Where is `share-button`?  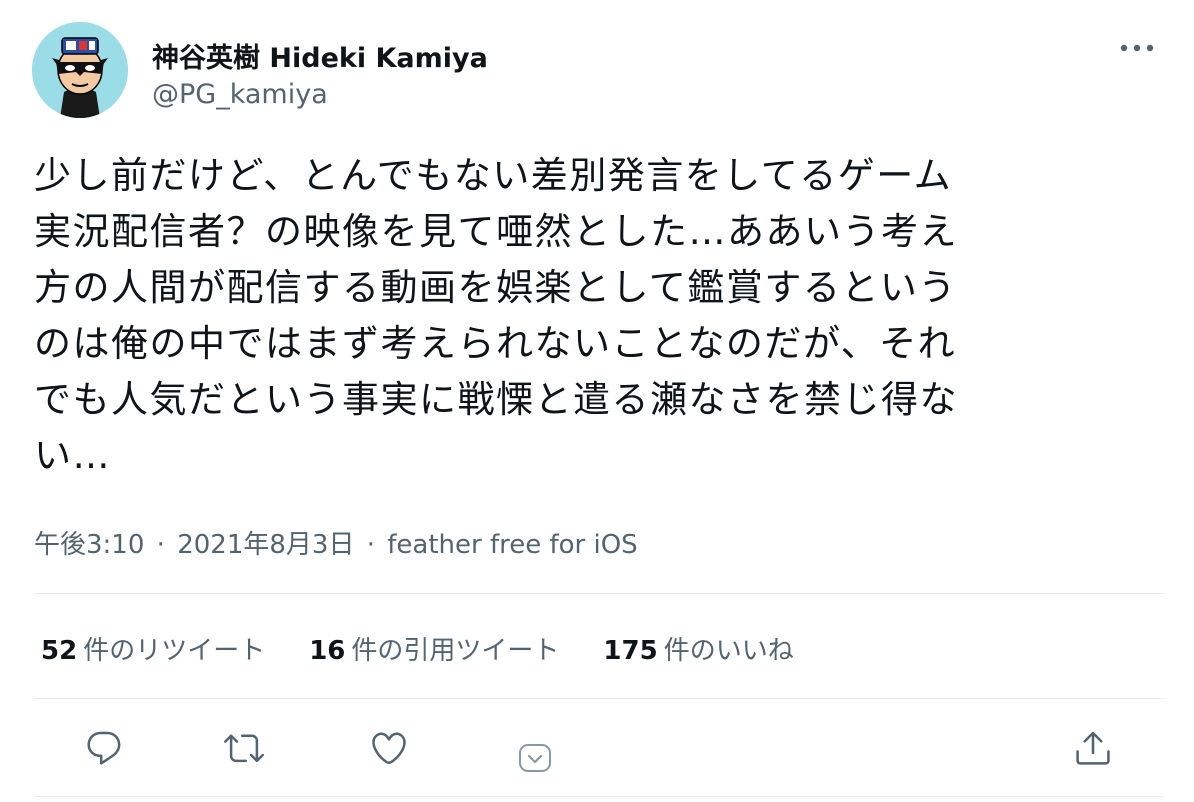 share-button is located at coordinates (1093, 748).